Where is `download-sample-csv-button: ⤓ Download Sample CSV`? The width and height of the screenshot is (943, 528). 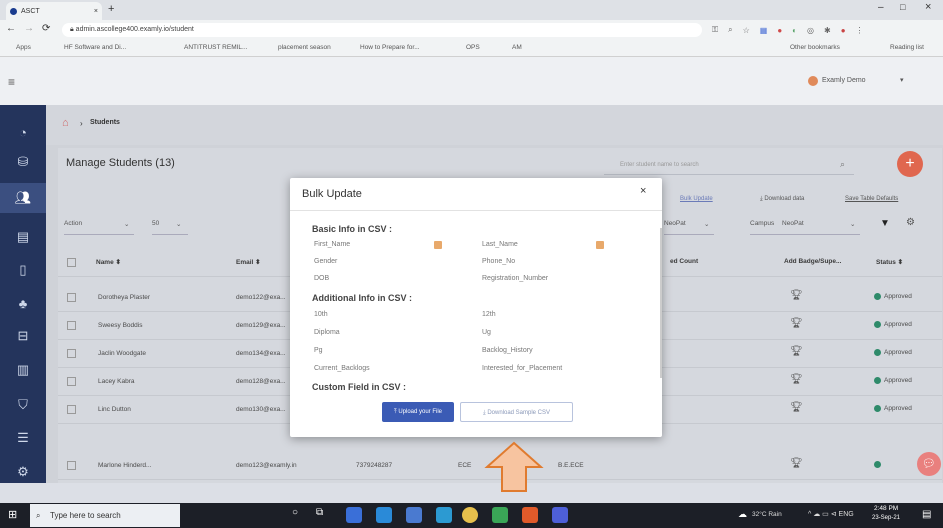
download-sample-csv-button: ⤓ Download Sample CSV is located at coordinates (516, 412).